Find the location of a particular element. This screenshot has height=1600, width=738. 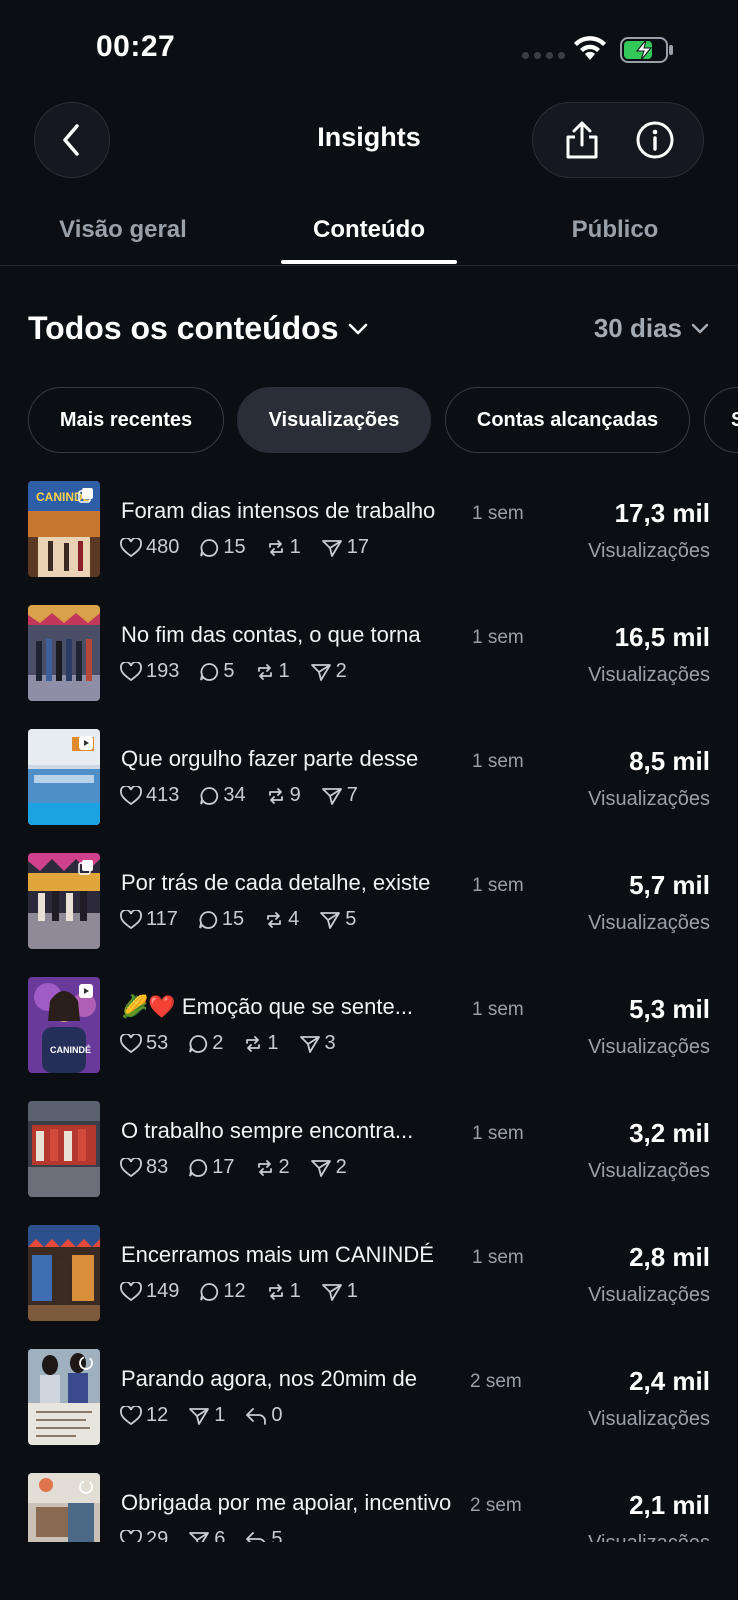

likes-stat: 83 is located at coordinates (144, 1167).